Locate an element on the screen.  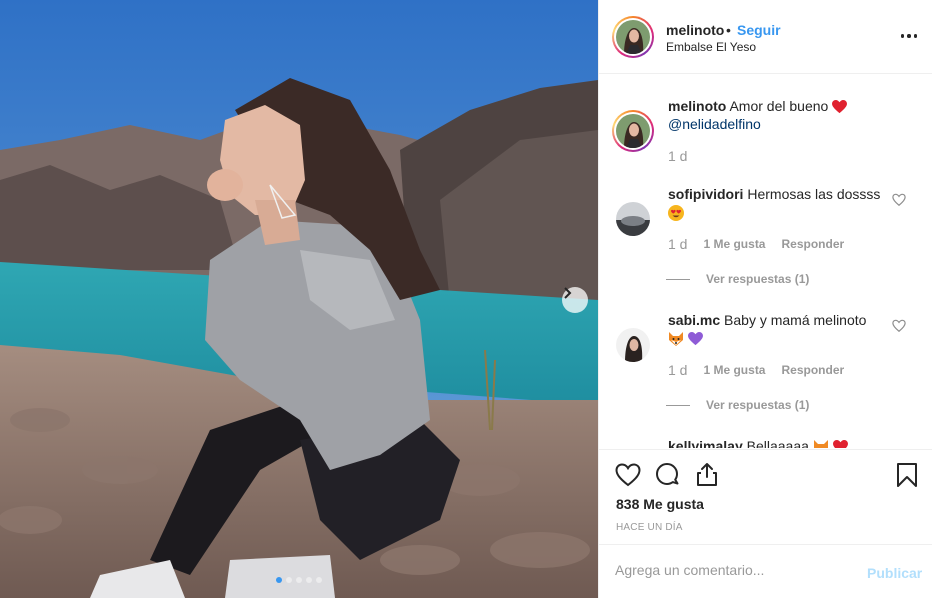
caption-meta: 1 d is located at coordinates (677, 156).